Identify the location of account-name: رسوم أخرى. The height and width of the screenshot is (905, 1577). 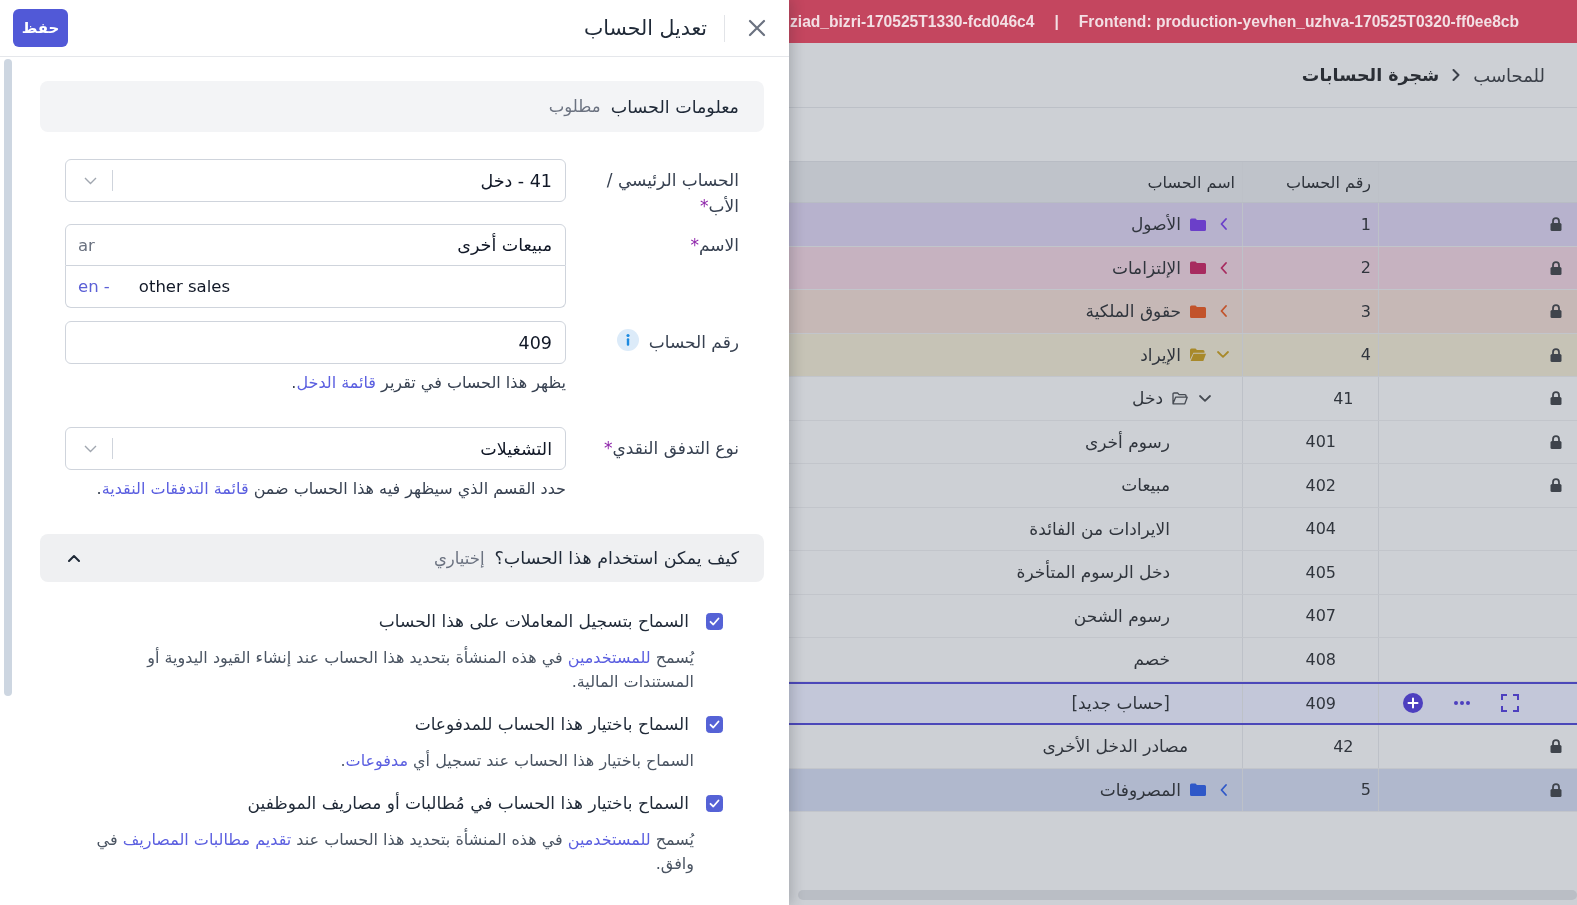
(1127, 441).